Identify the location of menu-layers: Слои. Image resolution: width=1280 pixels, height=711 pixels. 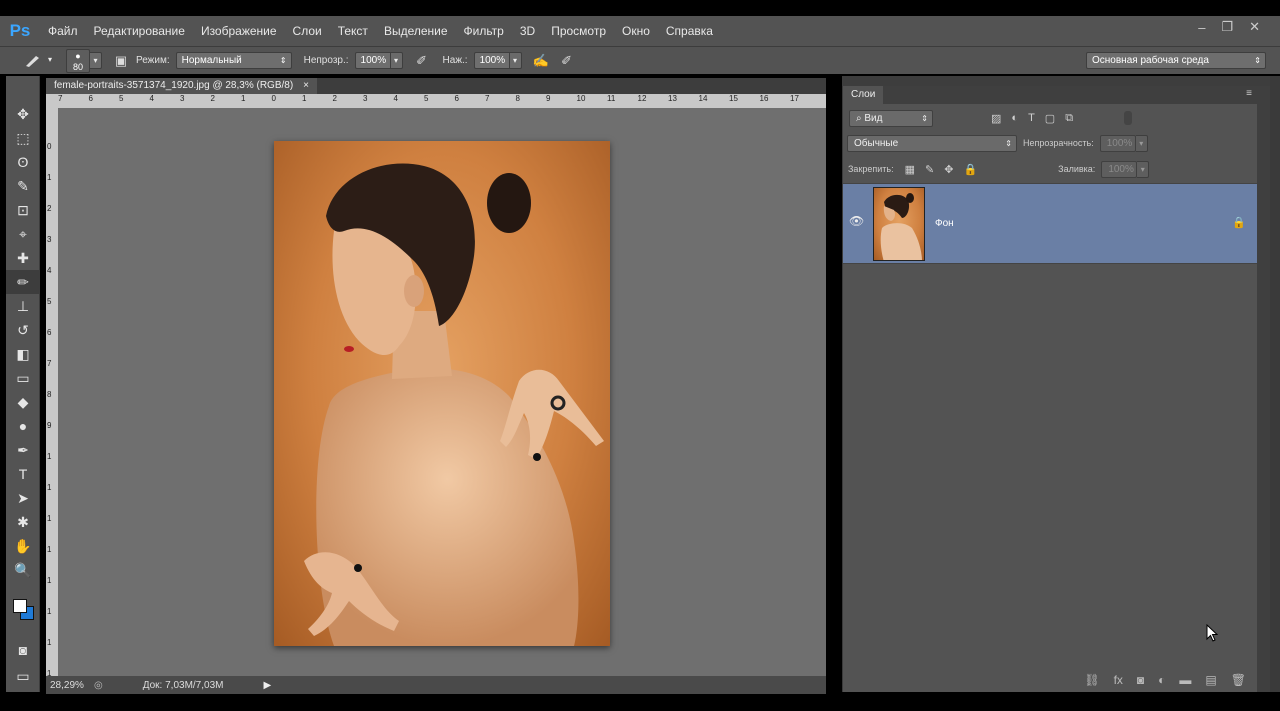
(307, 31).